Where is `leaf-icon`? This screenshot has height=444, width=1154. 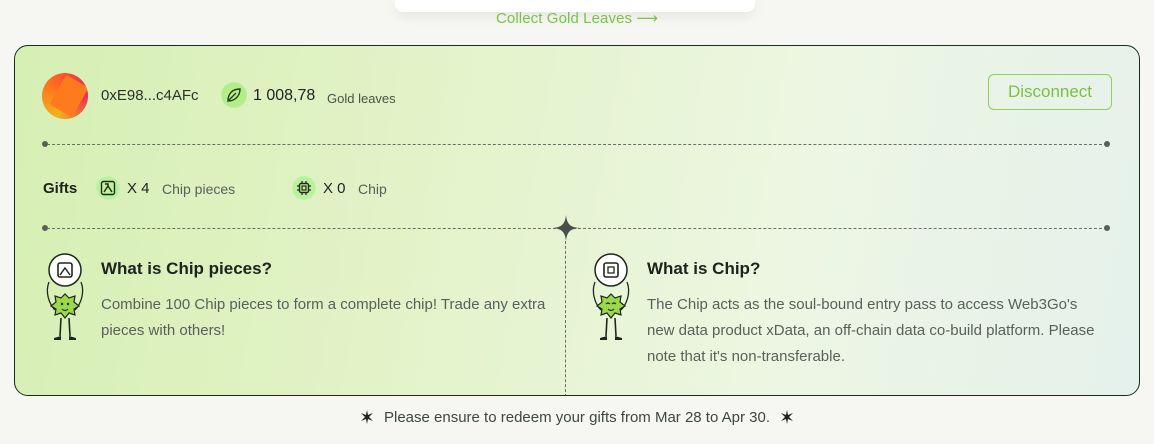
leaf-icon is located at coordinates (234, 95).